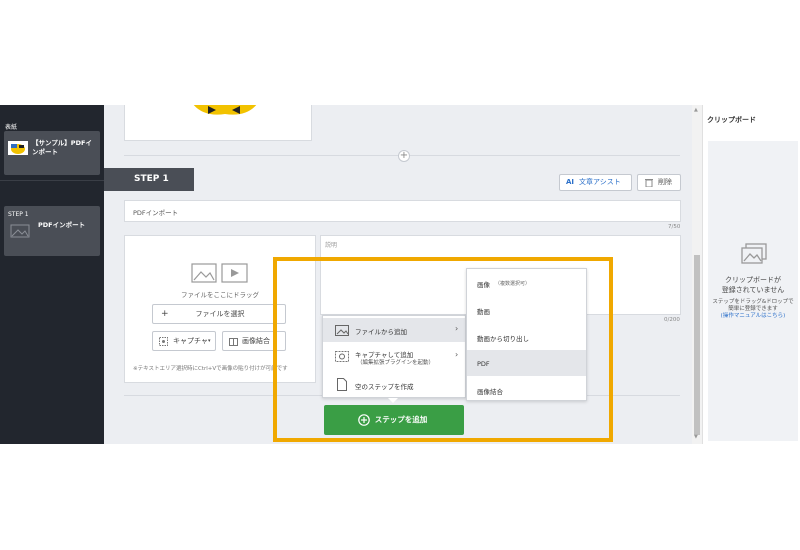 The width and height of the screenshot is (800, 550). What do you see at coordinates (62, 225) in the screenshot?
I see `sidebar-step-title: PDFインポート` at bounding box center [62, 225].